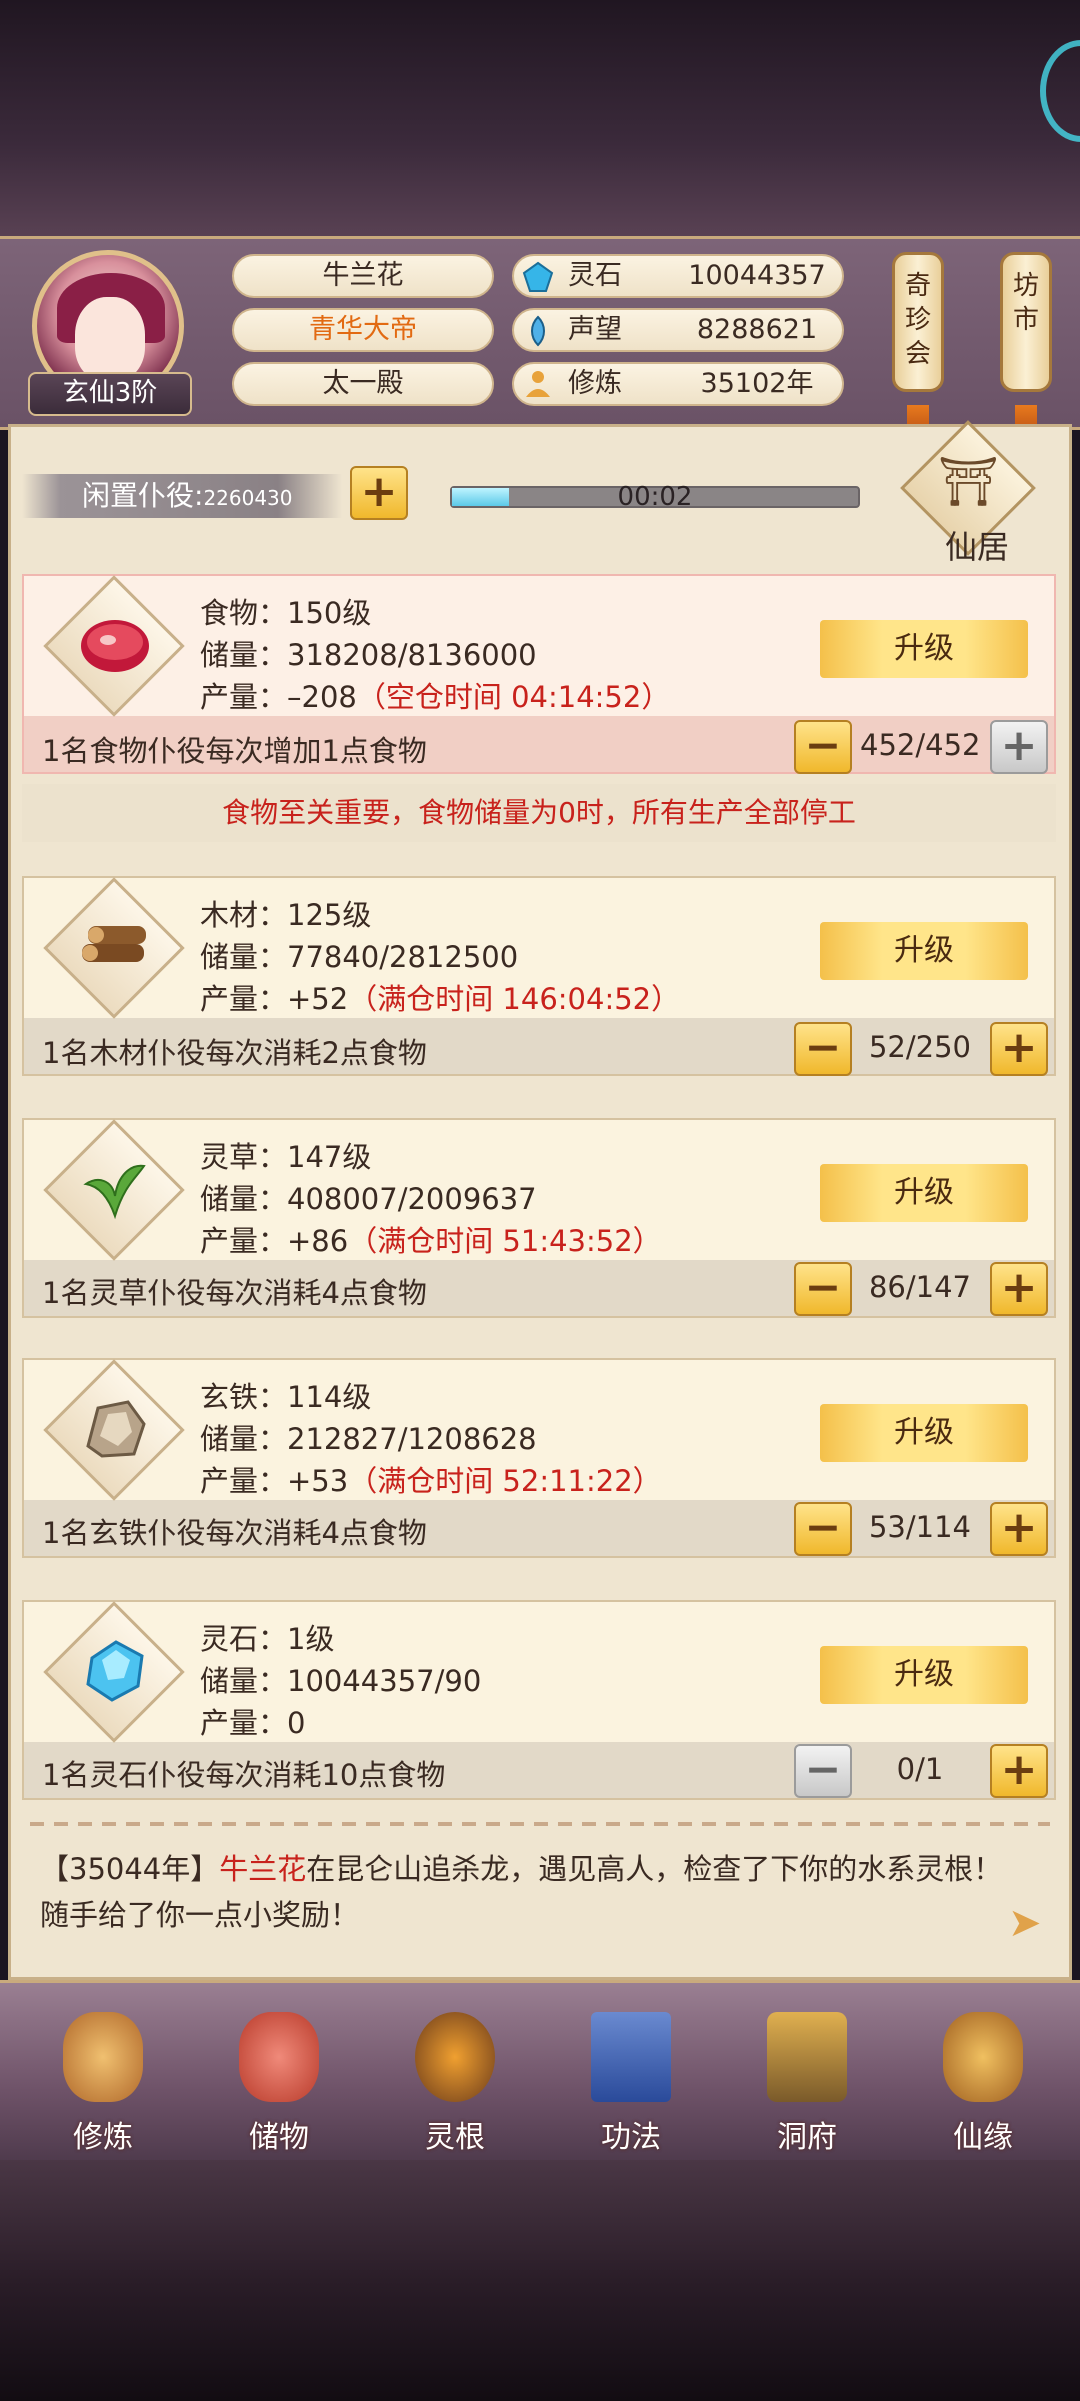 This screenshot has width=1080, height=2401. What do you see at coordinates (920, 1287) in the screenshot?
I see `servant-count: 86/147` at bounding box center [920, 1287].